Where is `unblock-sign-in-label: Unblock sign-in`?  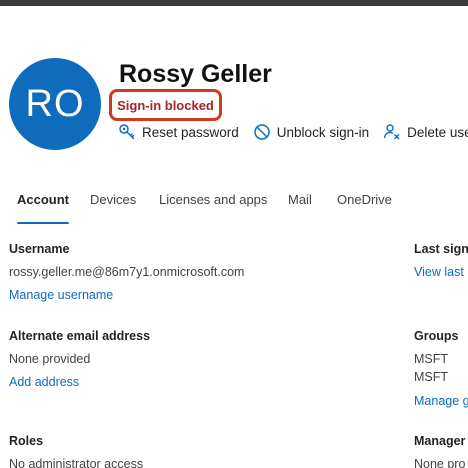 unblock-sign-in-label: Unblock sign-in is located at coordinates (323, 132).